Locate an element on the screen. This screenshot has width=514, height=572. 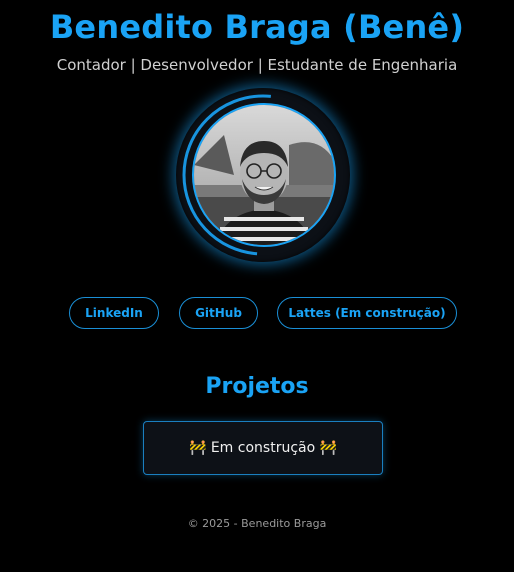
lattes-button: Lattes (Em construção) is located at coordinates (367, 313).